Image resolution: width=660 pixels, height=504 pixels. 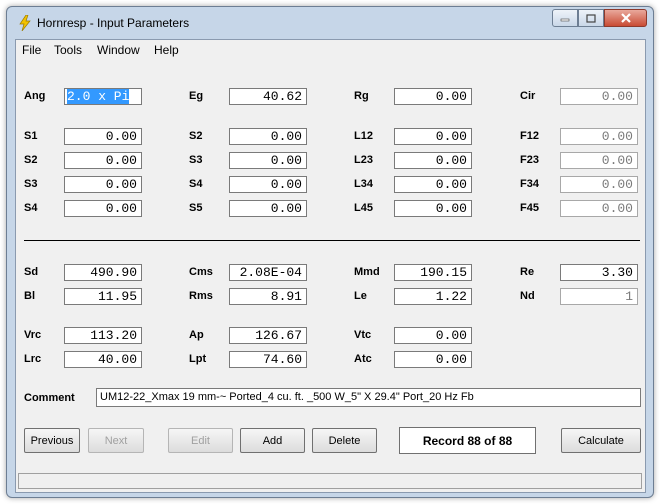 I want to click on label-bl: Bl, so click(x=29, y=296).